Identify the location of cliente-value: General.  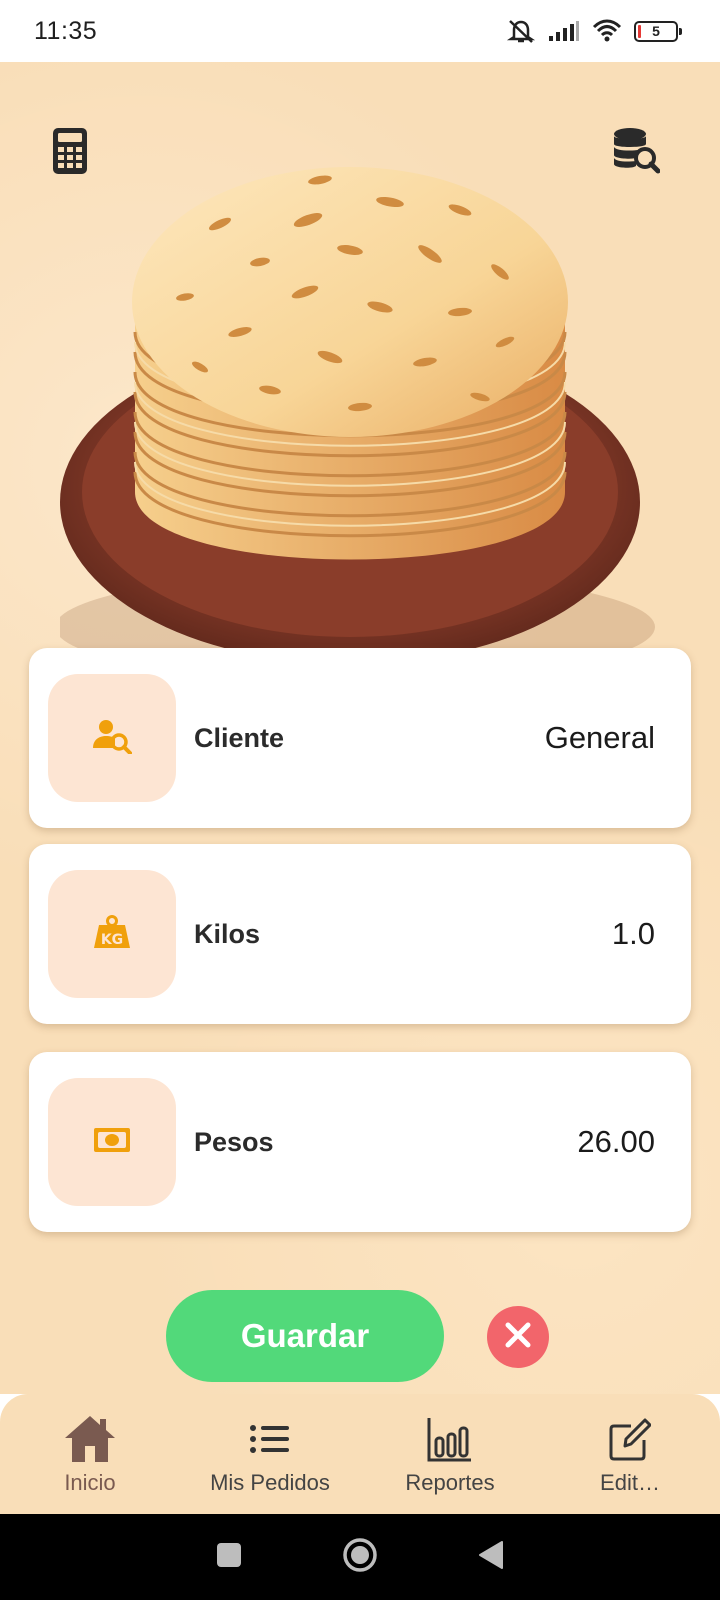
(599, 737).